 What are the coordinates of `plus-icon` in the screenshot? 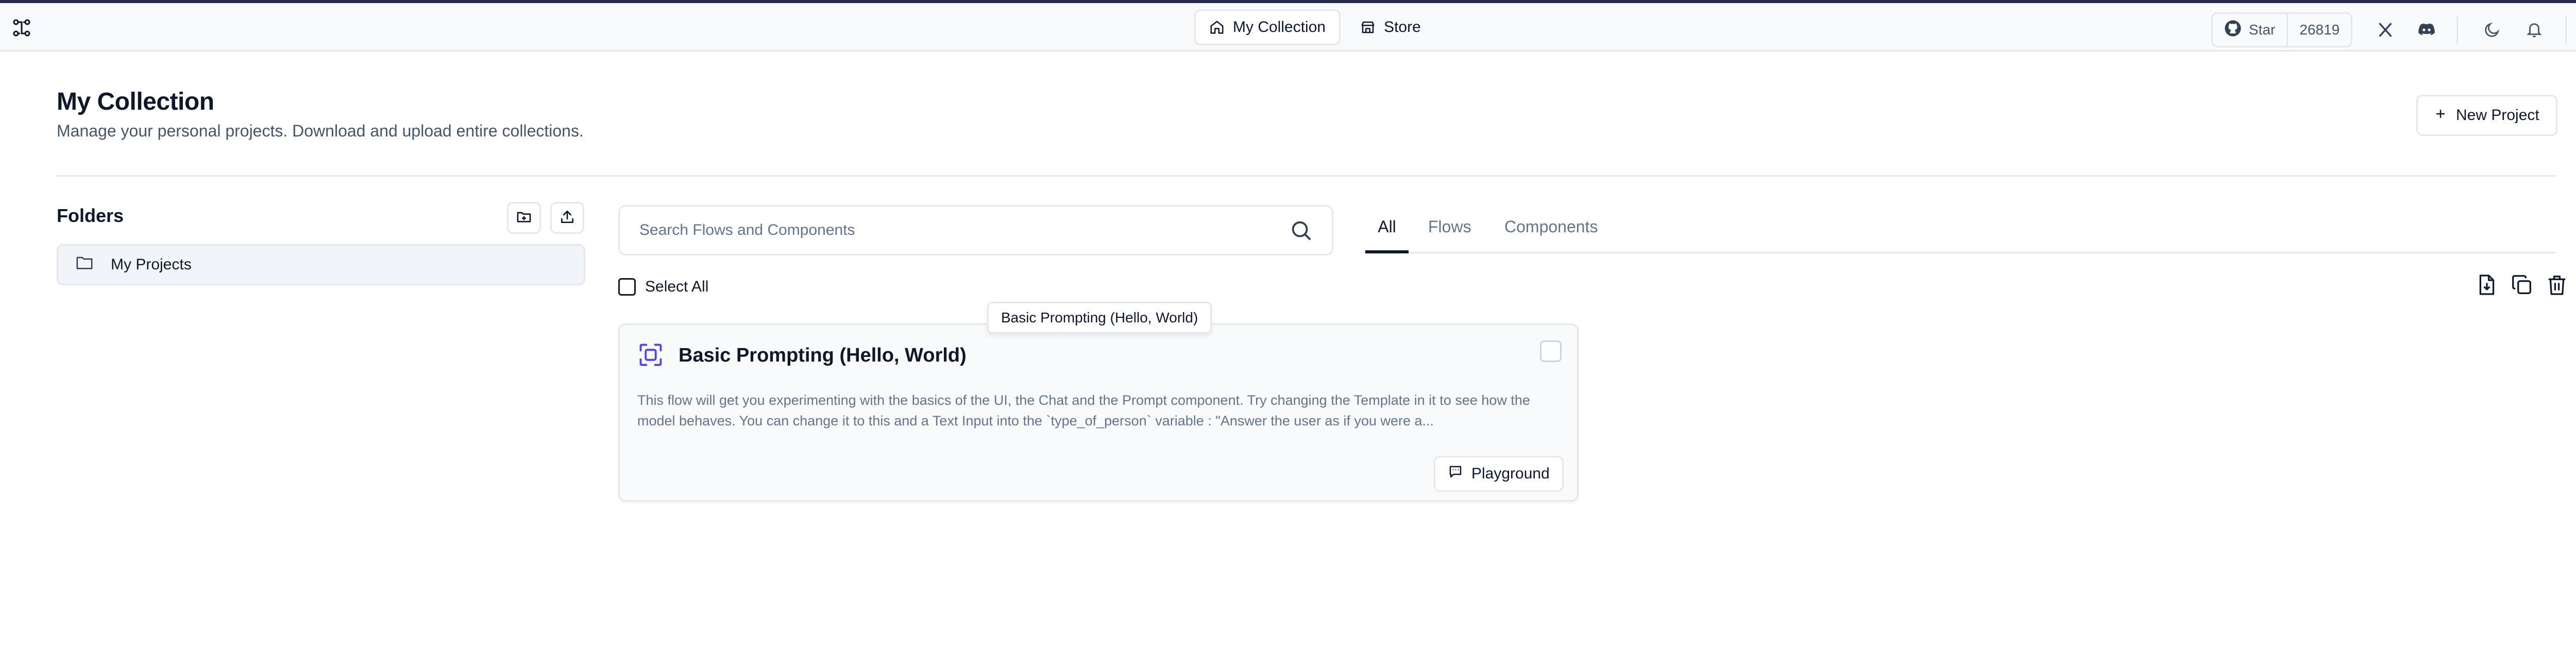 It's located at (2441, 115).